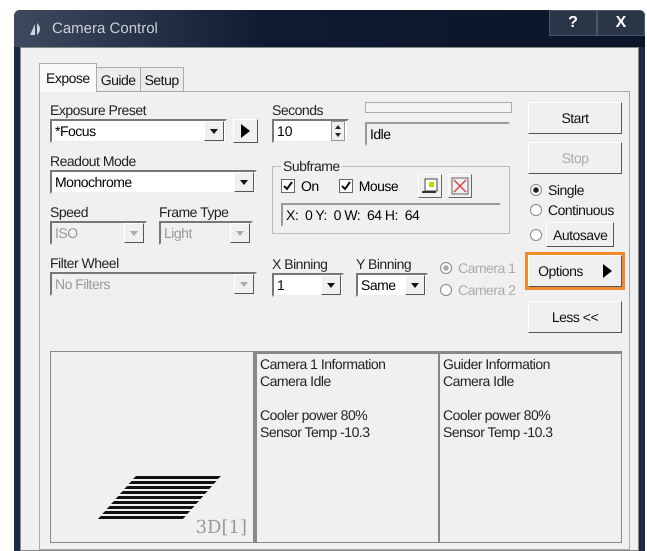 This screenshot has width=647, height=551. What do you see at coordinates (576, 210) in the screenshot?
I see `radio-option: Continuous` at bounding box center [576, 210].